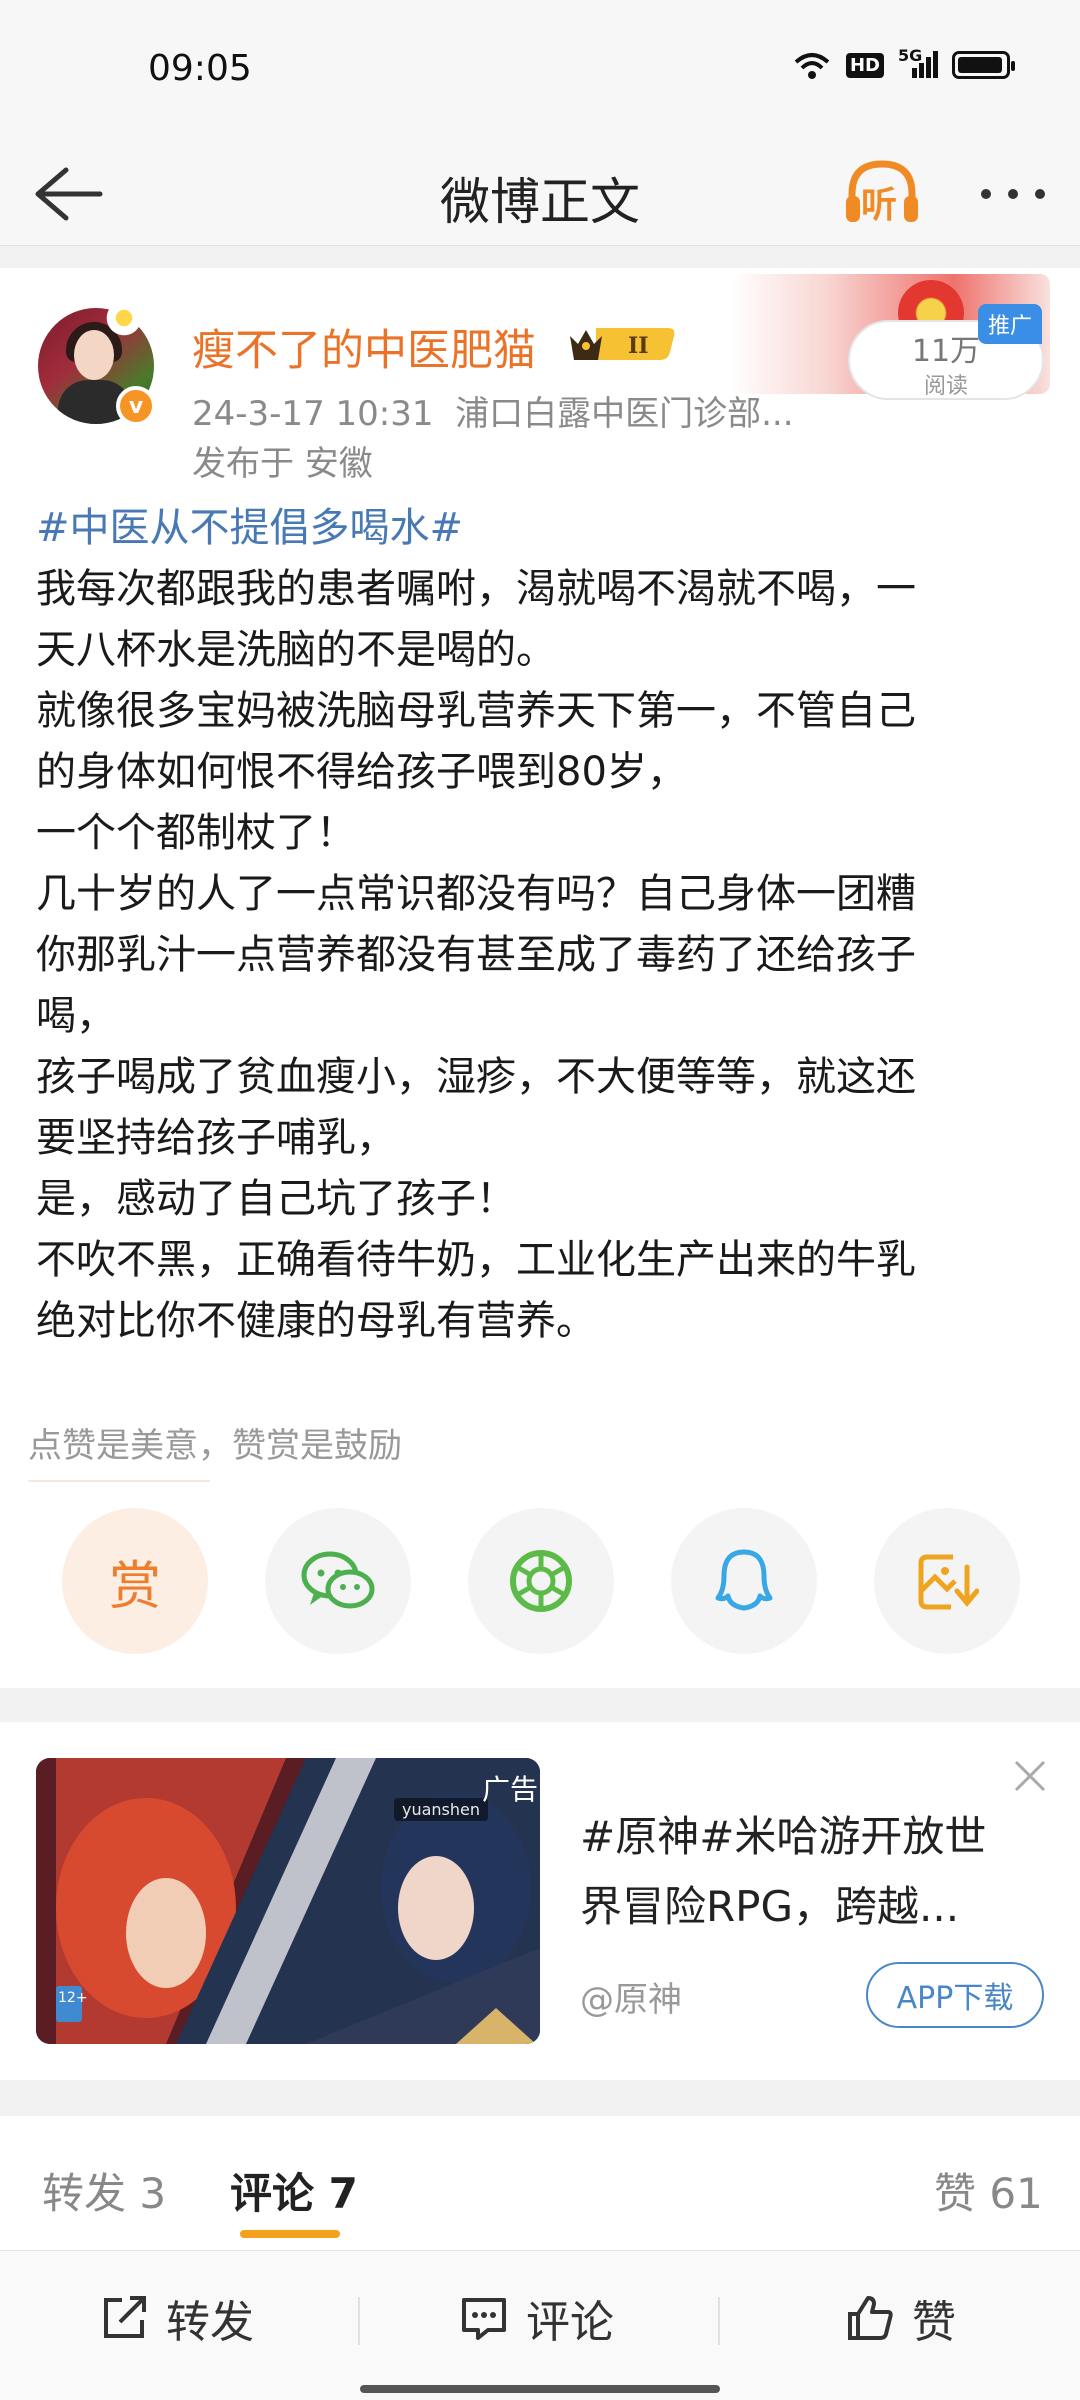  Describe the element at coordinates (631, 1996) in the screenshot. I see `ad-source: @原神` at that location.